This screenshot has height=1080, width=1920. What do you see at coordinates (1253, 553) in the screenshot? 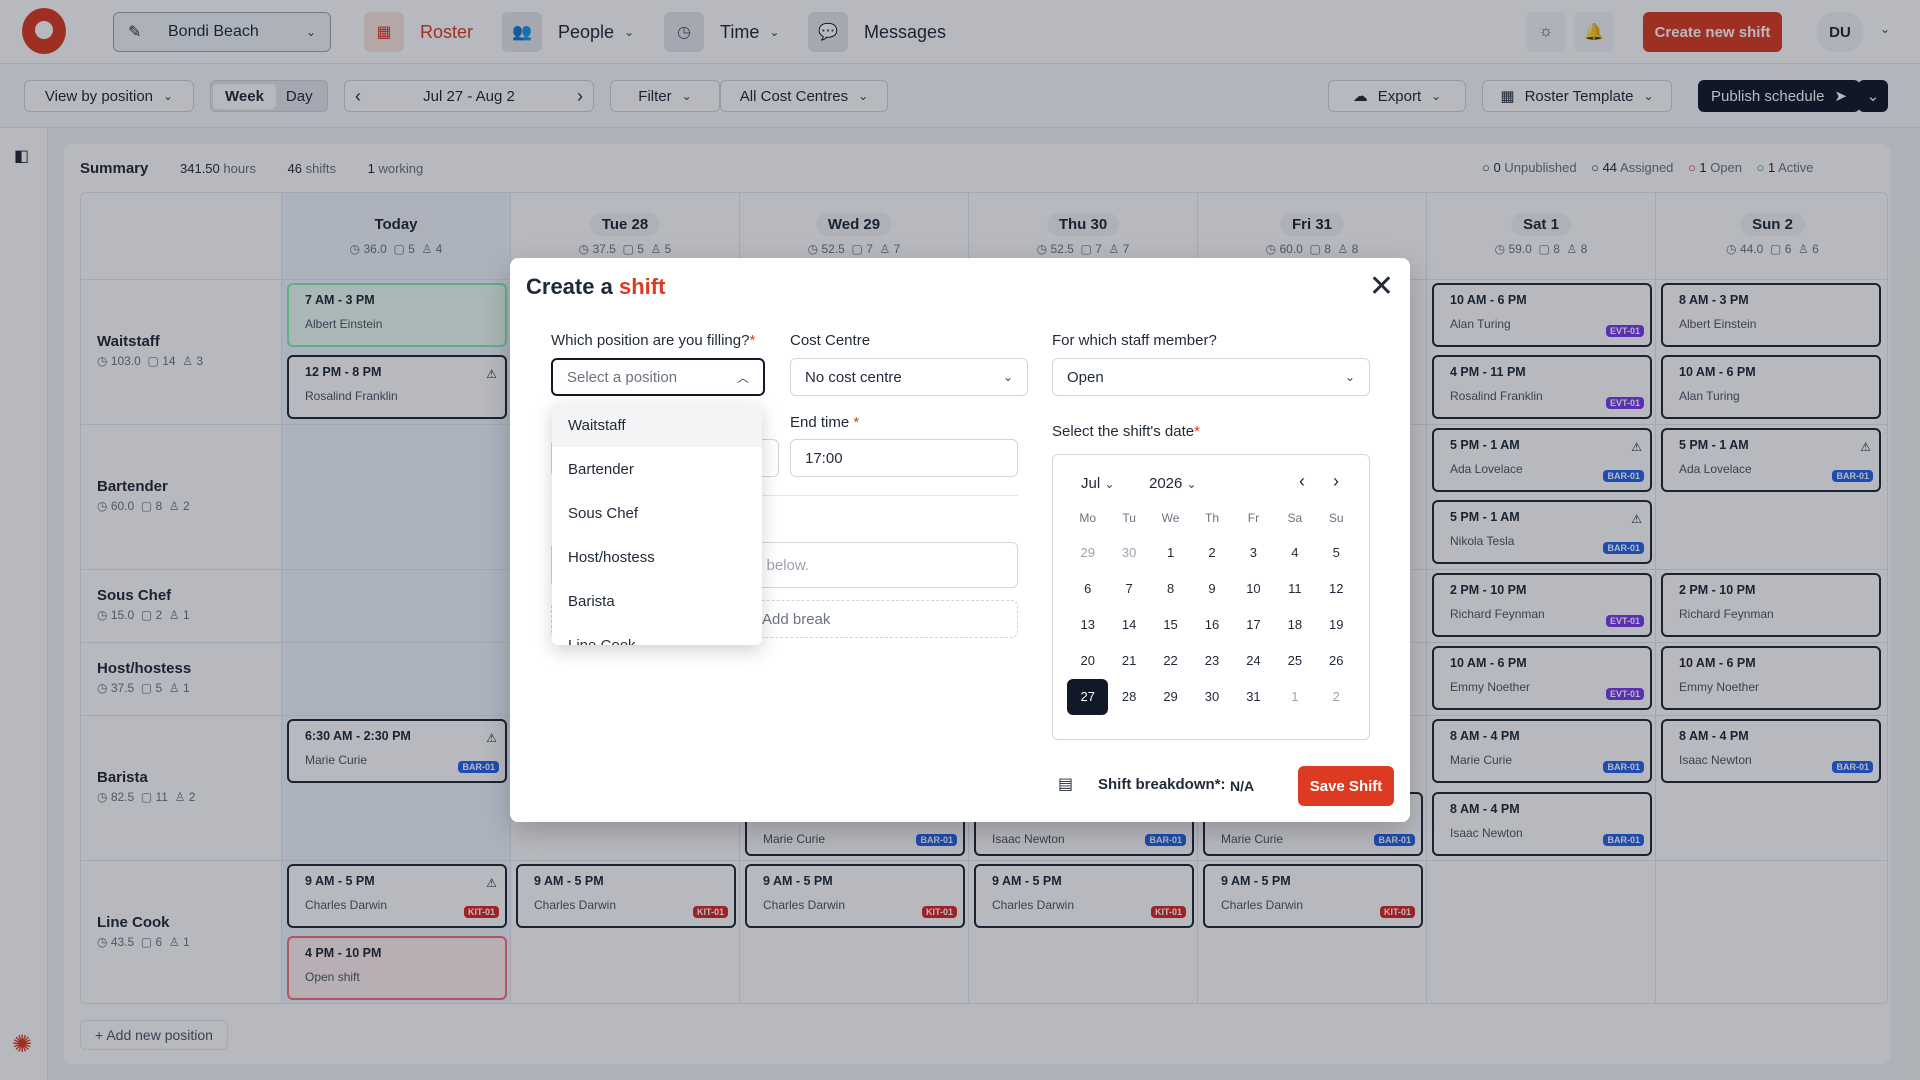
I see `calendar-day: 3` at bounding box center [1253, 553].